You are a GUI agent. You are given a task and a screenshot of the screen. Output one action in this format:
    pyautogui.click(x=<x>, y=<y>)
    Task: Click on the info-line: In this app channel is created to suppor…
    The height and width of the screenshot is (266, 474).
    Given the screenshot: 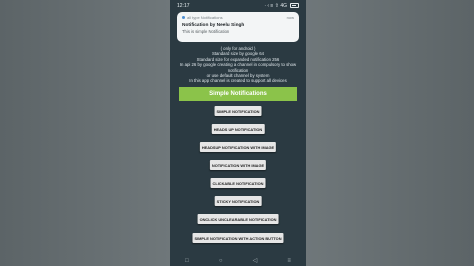 What is the action you would take?
    pyautogui.click(x=238, y=81)
    